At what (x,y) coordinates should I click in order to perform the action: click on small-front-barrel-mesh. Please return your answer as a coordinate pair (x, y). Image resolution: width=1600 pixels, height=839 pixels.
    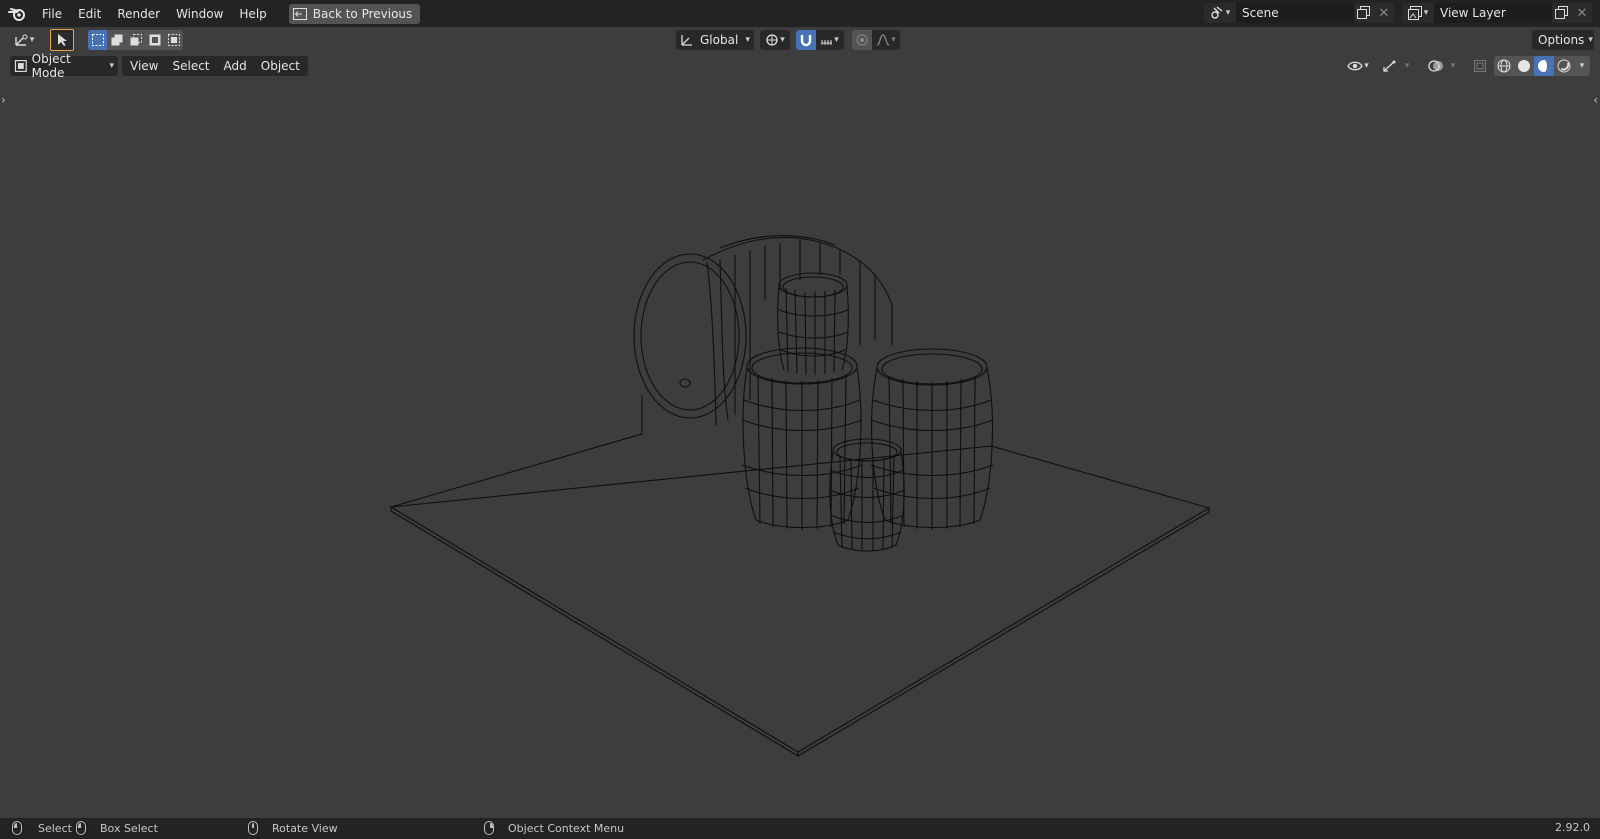
    Looking at the image, I should click on (867, 495).